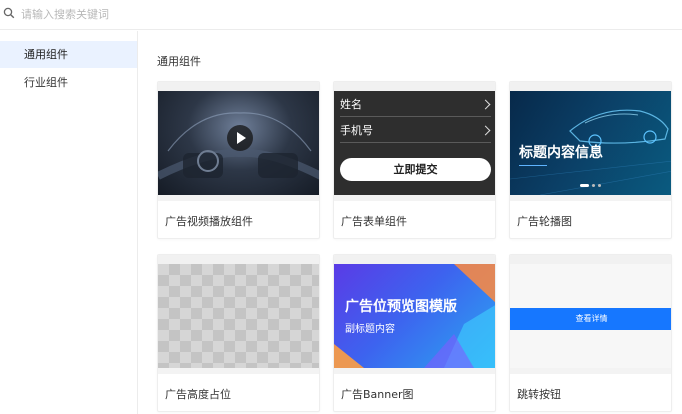 The image size is (682, 414). Describe the element at coordinates (240, 138) in the screenshot. I see `play-icon` at that location.